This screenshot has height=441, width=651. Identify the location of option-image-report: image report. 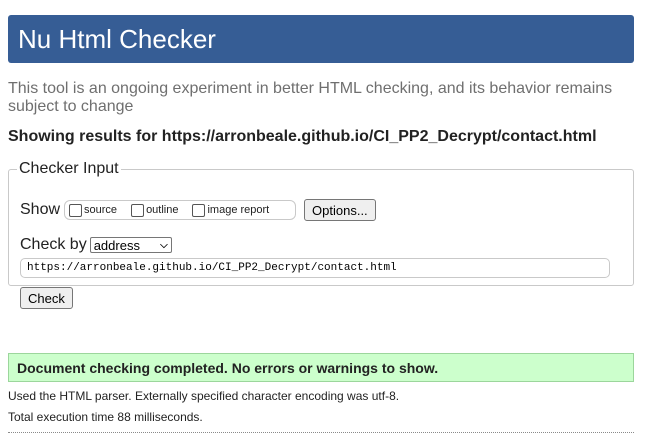
(231, 210).